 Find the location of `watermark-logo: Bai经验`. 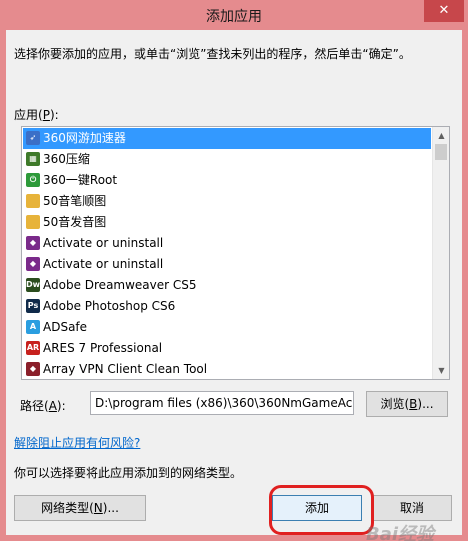

watermark-logo: Bai经验 is located at coordinates (400, 532).